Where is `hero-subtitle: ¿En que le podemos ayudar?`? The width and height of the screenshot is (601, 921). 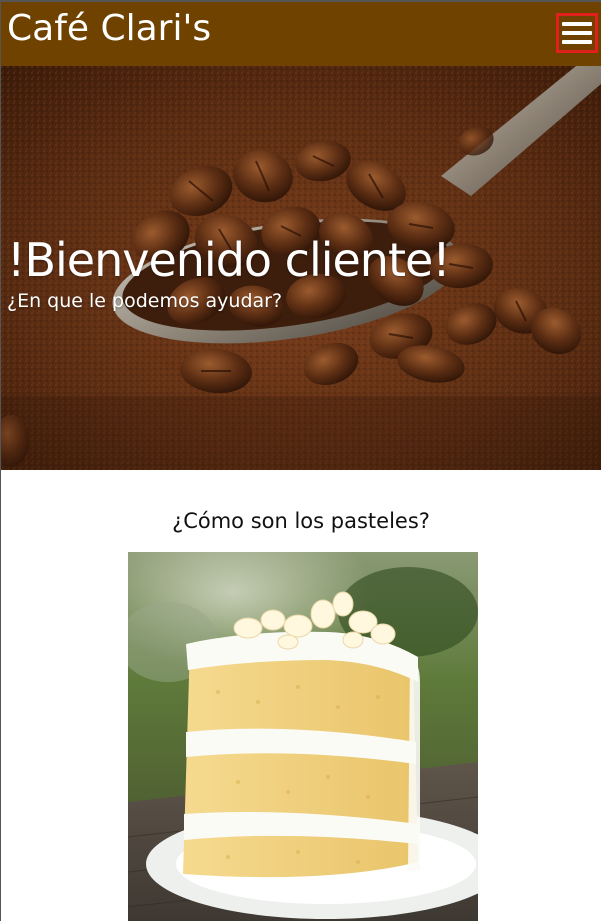
hero-subtitle: ¿En que le podemos ayudar? is located at coordinates (145, 301).